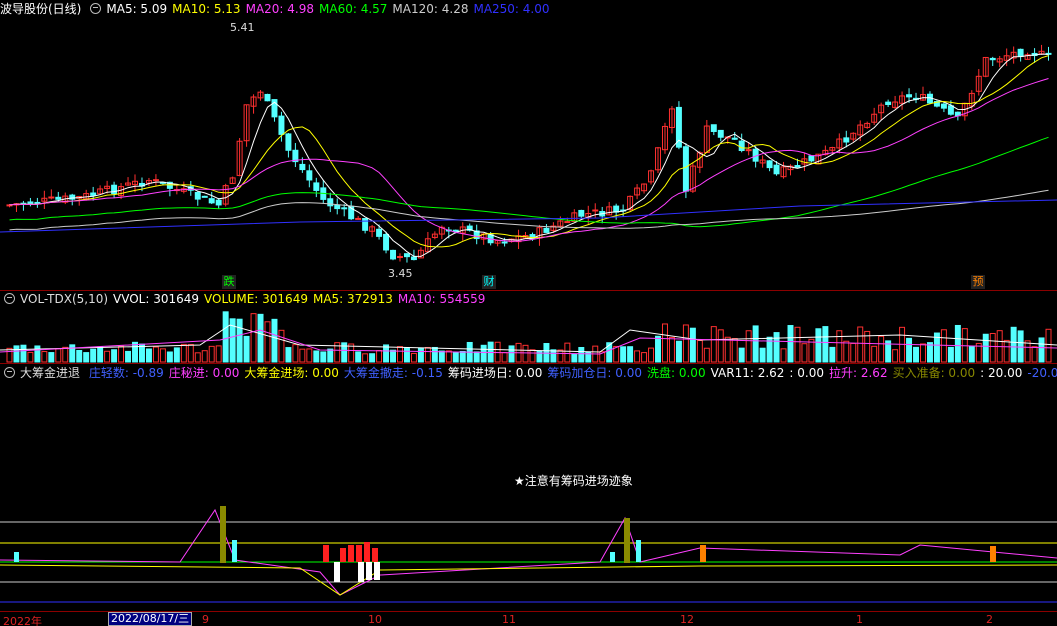  I want to click on axis-month: 2, so click(989, 619).